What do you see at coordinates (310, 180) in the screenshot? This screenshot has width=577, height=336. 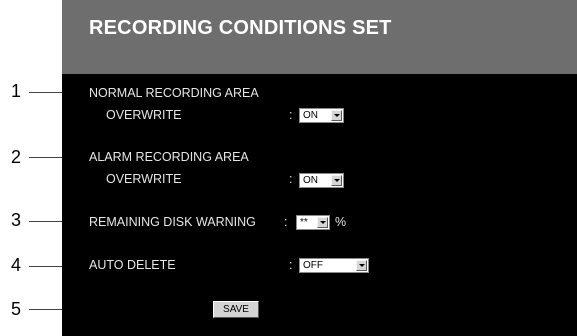 I see `alarm-overwrite-value: ON` at bounding box center [310, 180].